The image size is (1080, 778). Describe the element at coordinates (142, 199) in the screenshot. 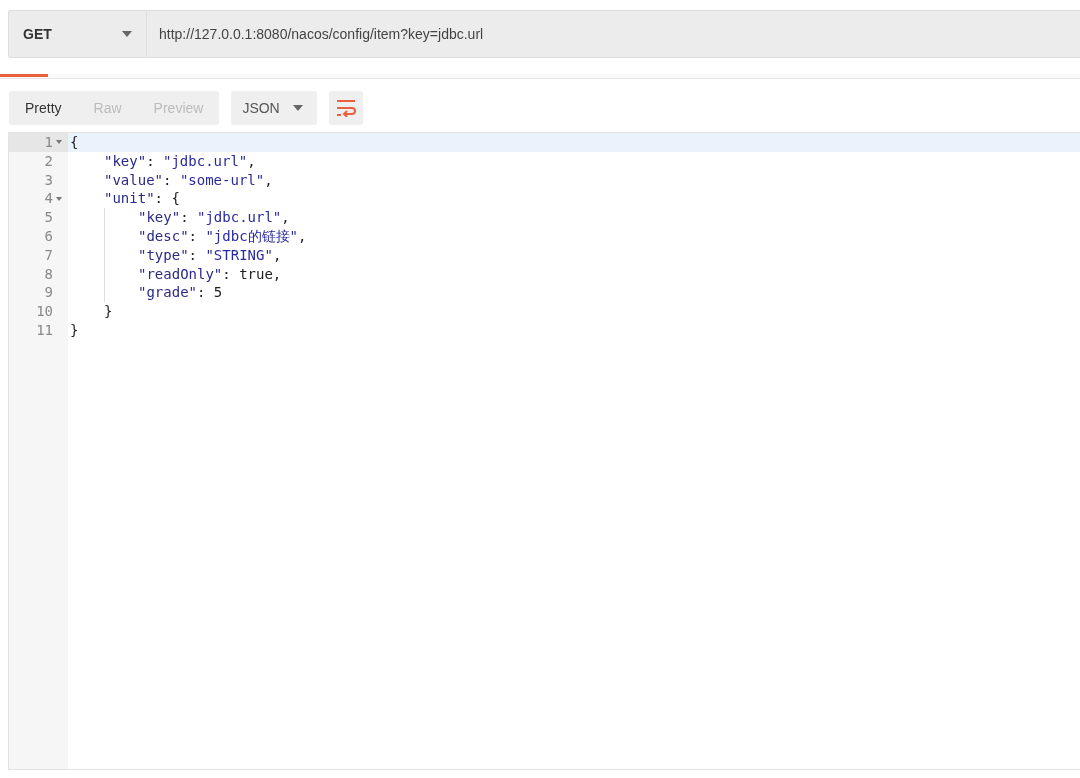

I see `code-line: "unit": {` at that location.